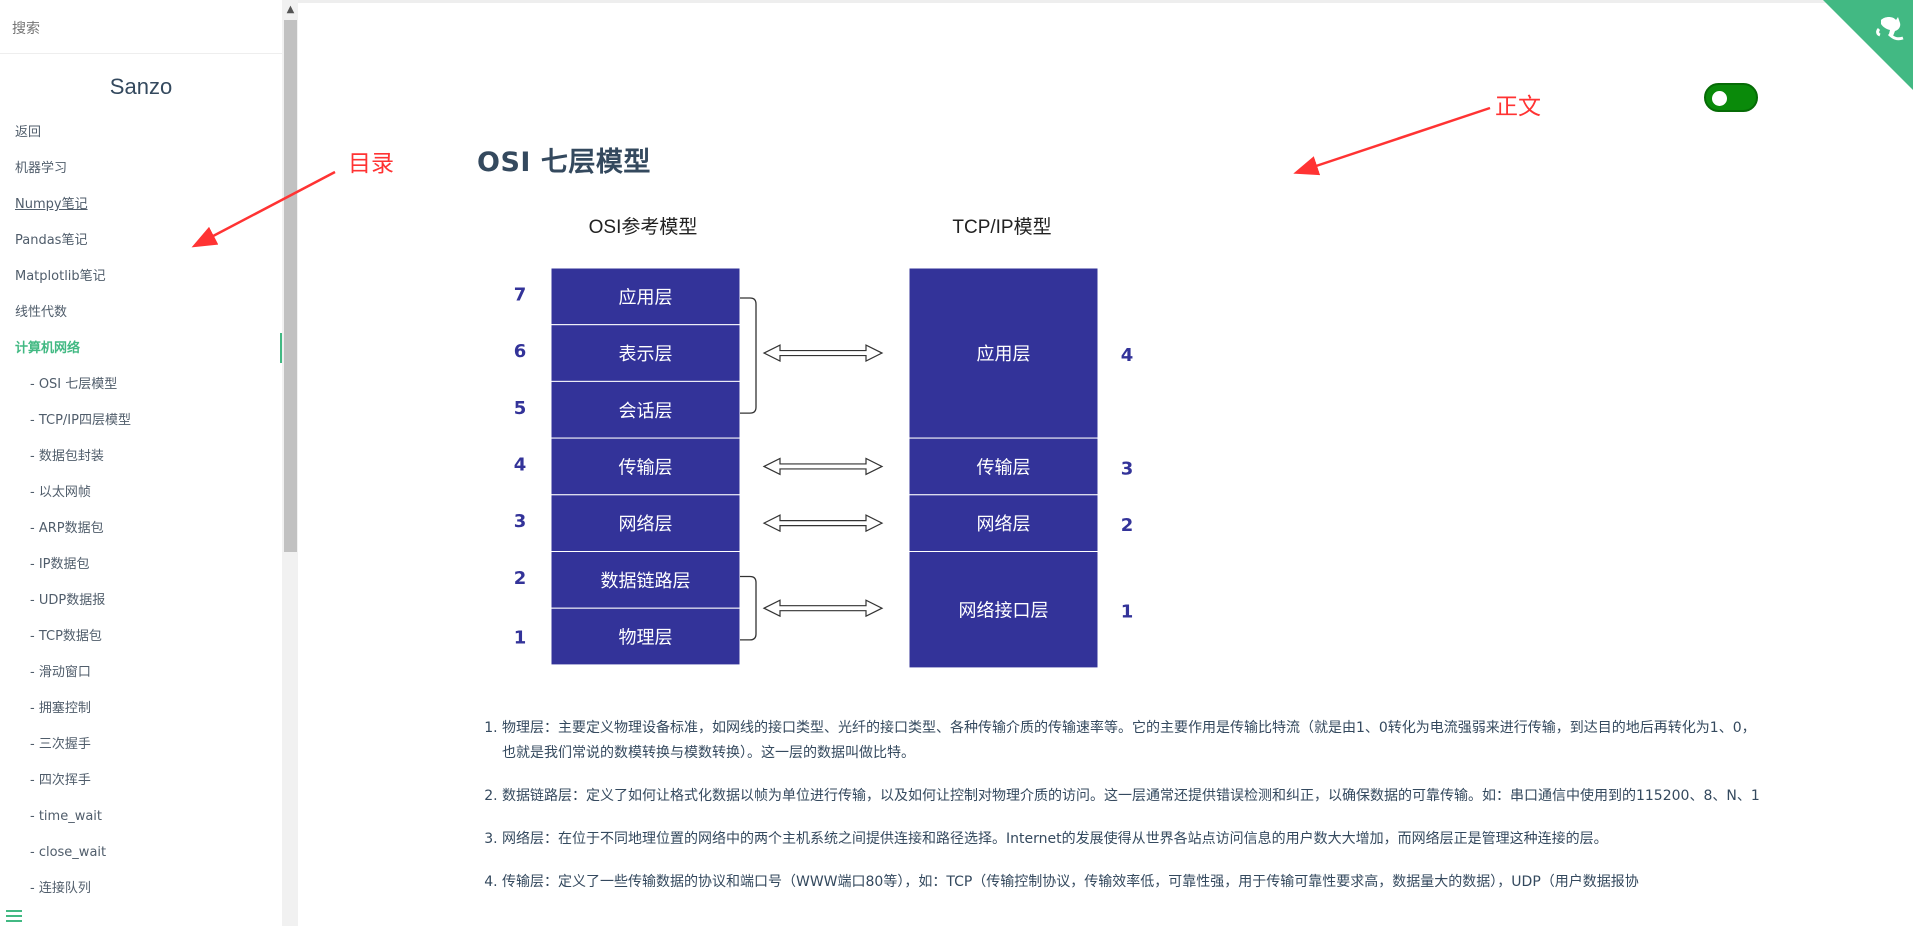 The height and width of the screenshot is (927, 1913). What do you see at coordinates (1392, 141) in the screenshot?
I see `body-annotation-arrow` at bounding box center [1392, 141].